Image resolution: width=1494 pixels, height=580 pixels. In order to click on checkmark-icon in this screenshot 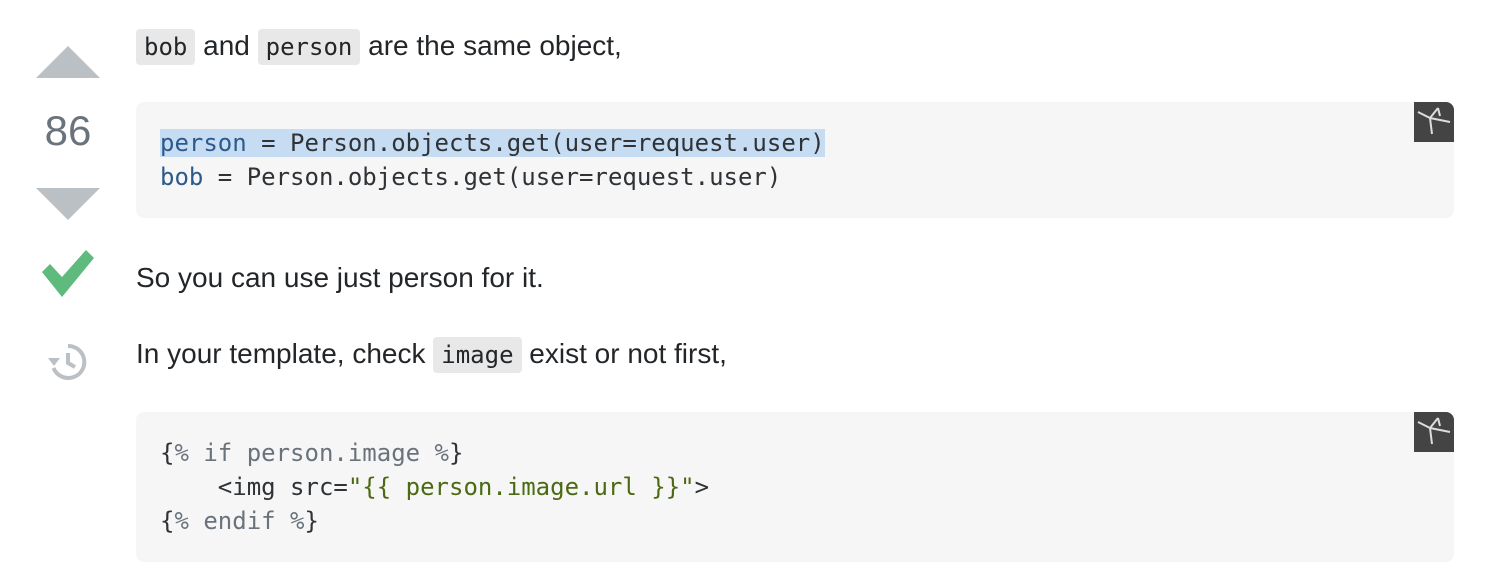, I will do `click(68, 273)`.